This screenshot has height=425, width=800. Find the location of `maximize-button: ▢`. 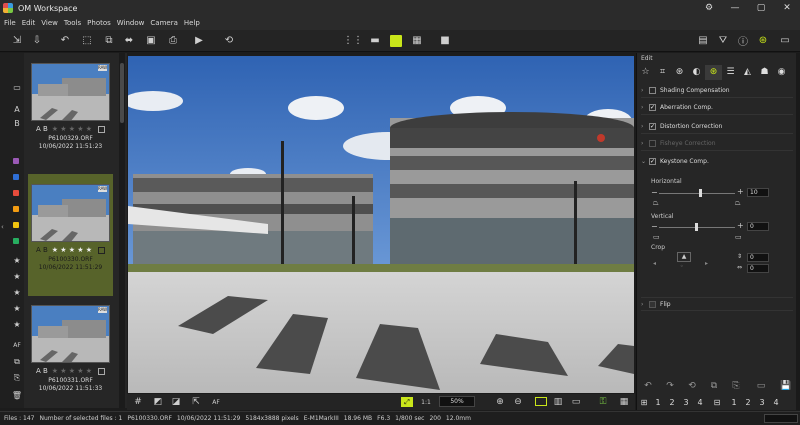

maximize-button: ▢ is located at coordinates (761, 8).